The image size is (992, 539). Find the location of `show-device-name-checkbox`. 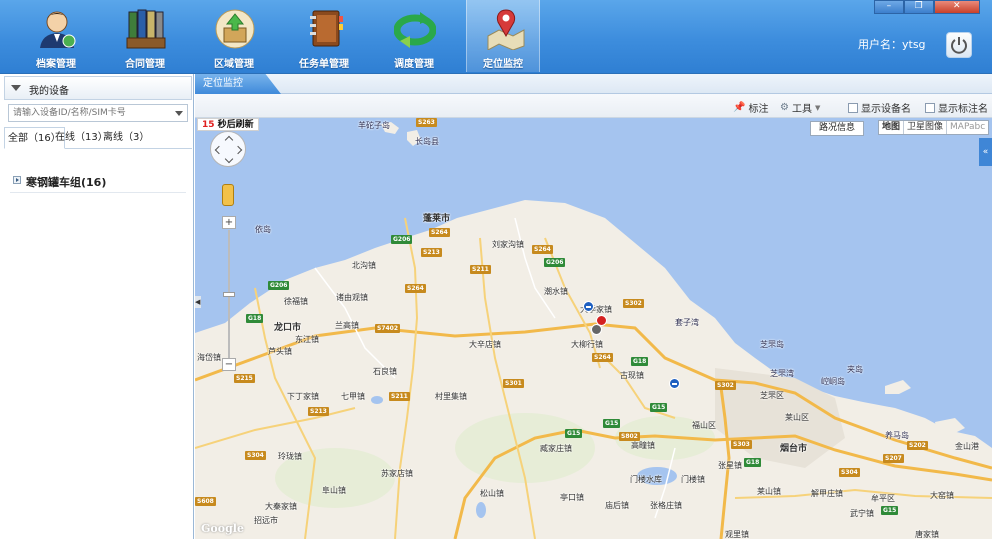

show-device-name-checkbox is located at coordinates (853, 107).